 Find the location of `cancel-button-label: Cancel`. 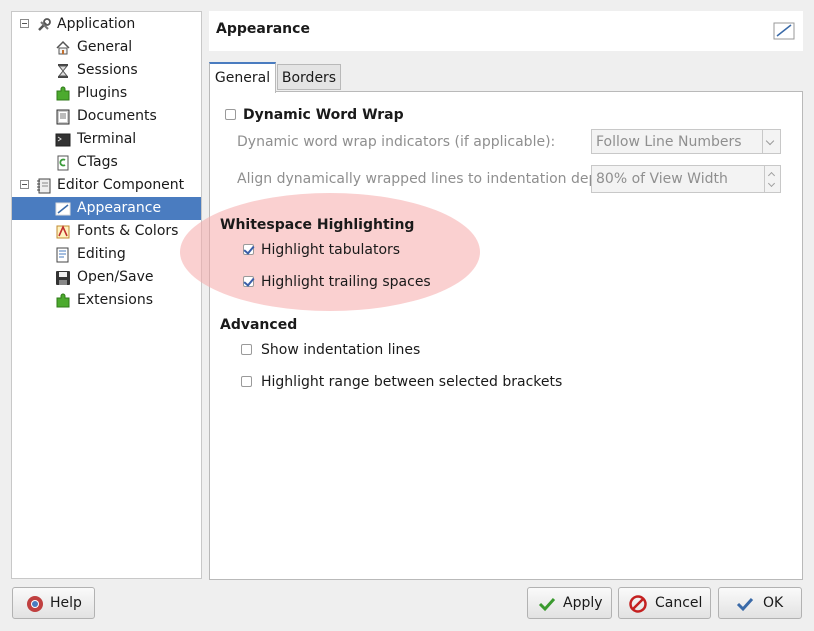

cancel-button-label: Cancel is located at coordinates (679, 603).